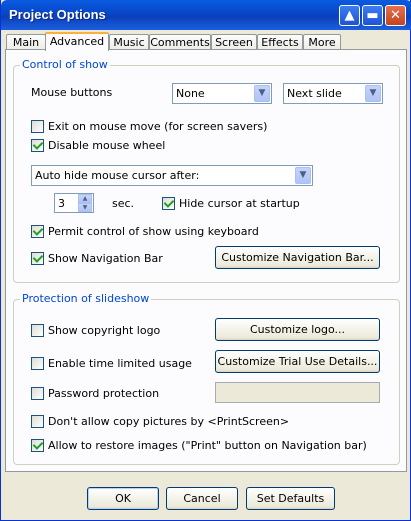 Image resolution: width=411 pixels, height=521 pixels. Describe the element at coordinates (280, 42) in the screenshot. I see `tab-effects: Effects` at that location.